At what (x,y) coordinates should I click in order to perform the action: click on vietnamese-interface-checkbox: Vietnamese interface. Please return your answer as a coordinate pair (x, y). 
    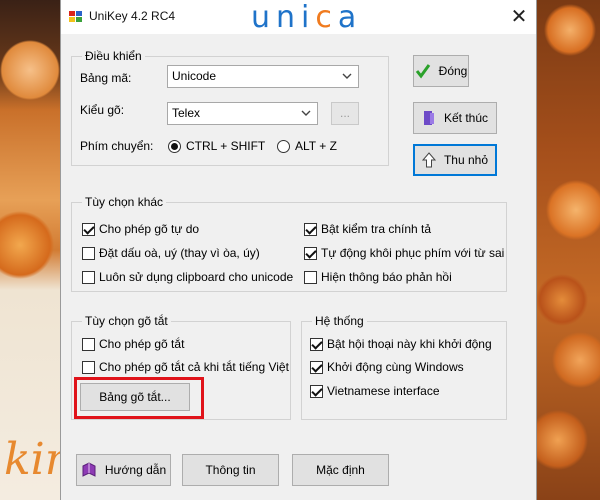
    Looking at the image, I should click on (375, 391).